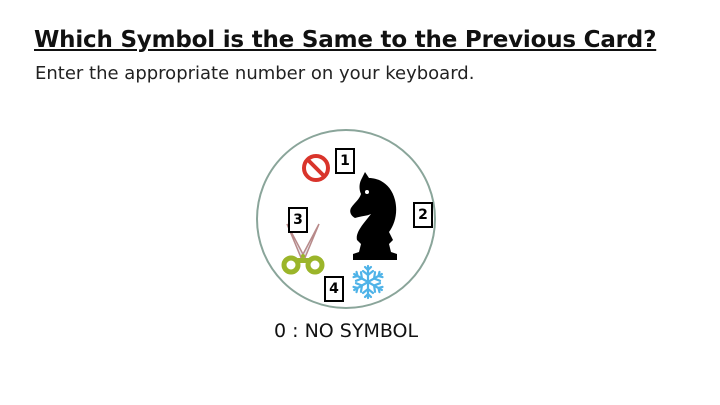  Describe the element at coordinates (316, 168) in the screenshot. I see `no-entry-icon` at that location.